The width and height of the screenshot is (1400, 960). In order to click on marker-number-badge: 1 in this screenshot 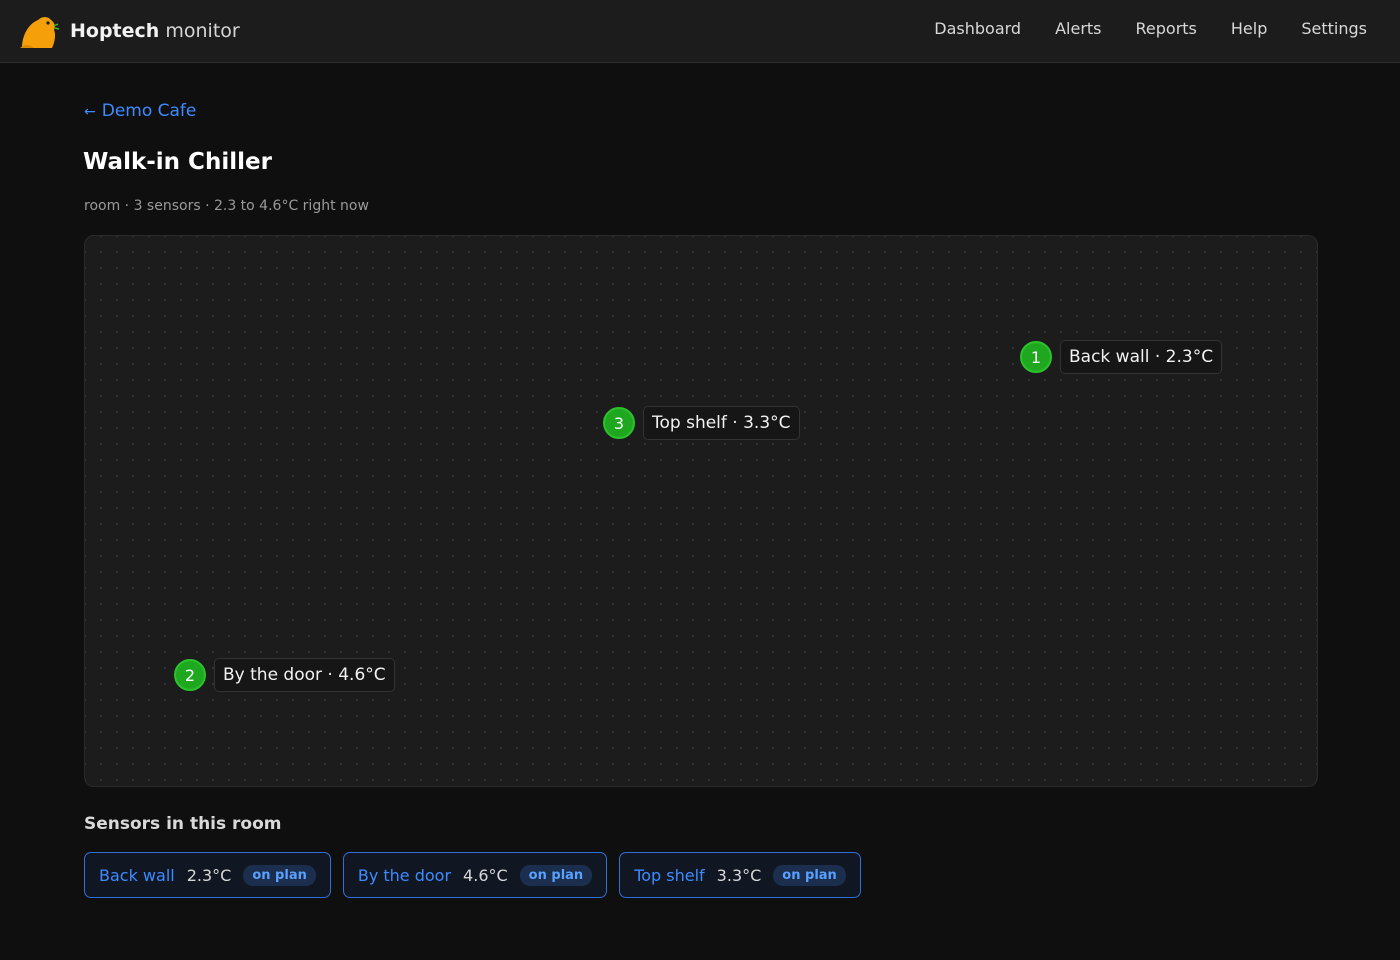, I will do `click(1036, 357)`.